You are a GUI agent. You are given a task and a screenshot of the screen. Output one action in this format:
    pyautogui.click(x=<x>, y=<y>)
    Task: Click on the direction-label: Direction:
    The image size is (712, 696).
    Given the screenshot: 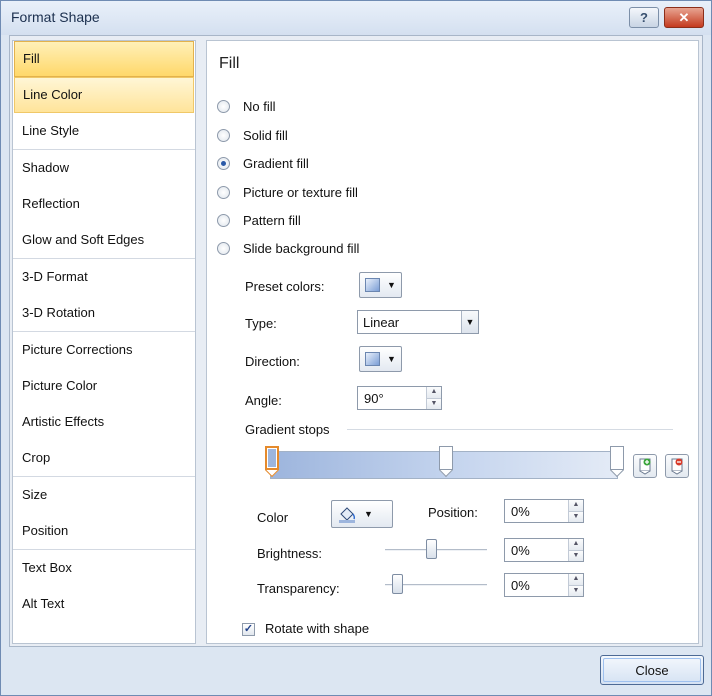 What is the action you would take?
    pyautogui.click(x=272, y=361)
    